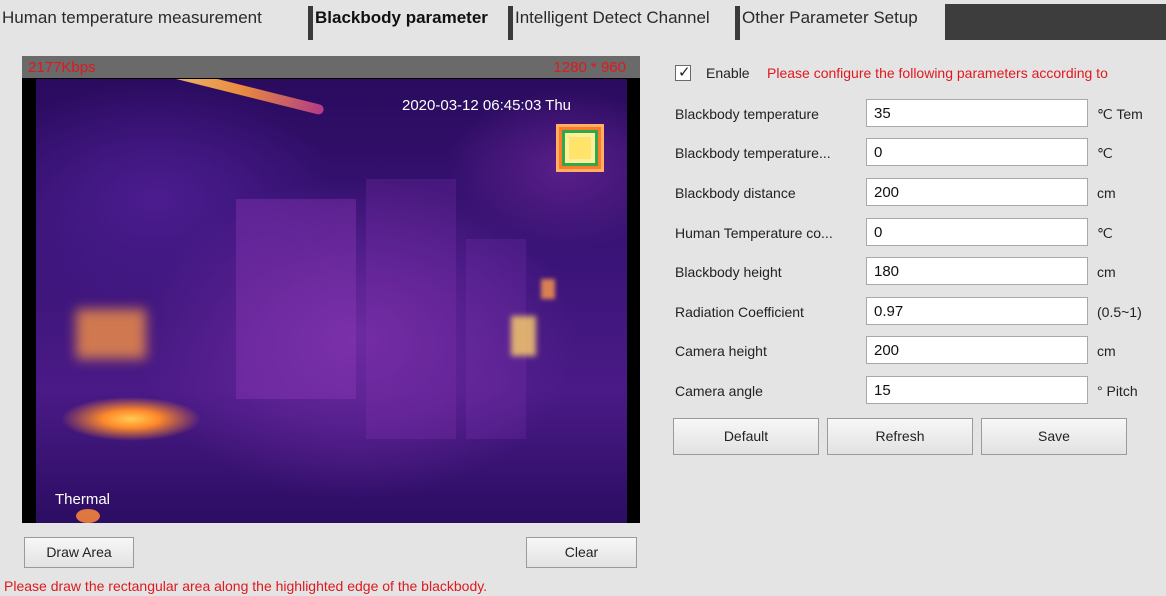  I want to click on field-label-camera-angle: Camera angle, so click(719, 391).